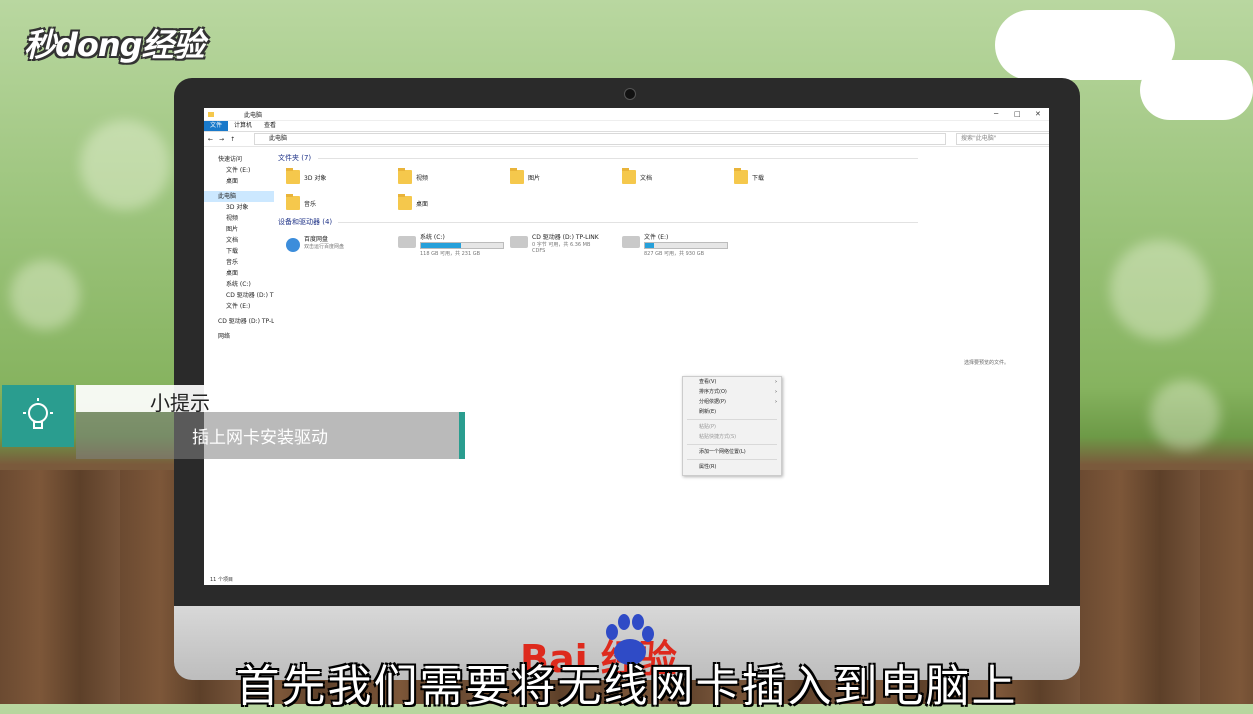  What do you see at coordinates (732, 382) in the screenshot?
I see `menu-item-view: 查看(V) ›` at bounding box center [732, 382].